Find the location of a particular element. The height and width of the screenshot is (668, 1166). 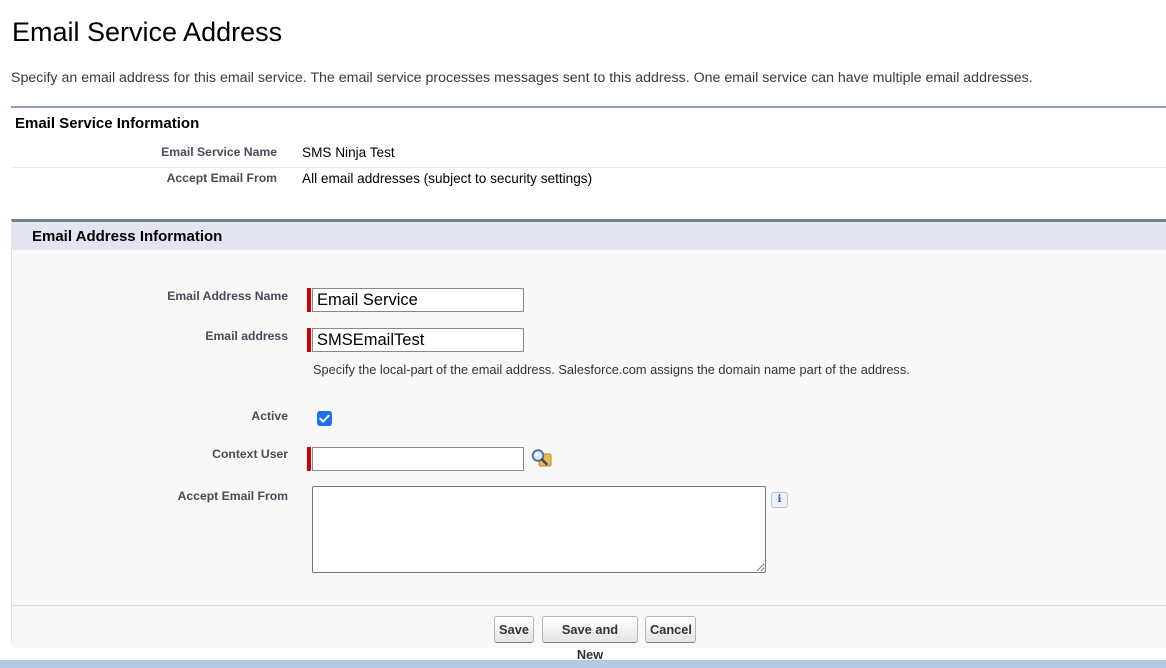

button-bar: Save Save and New Cancel is located at coordinates (589, 633).